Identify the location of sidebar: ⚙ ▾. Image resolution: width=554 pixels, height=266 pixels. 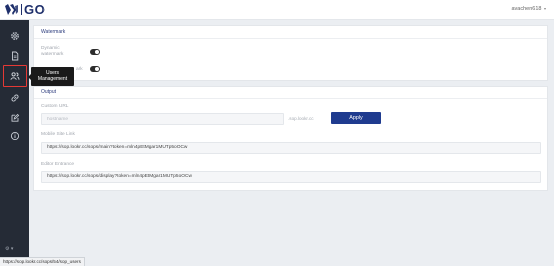
(14, 143).